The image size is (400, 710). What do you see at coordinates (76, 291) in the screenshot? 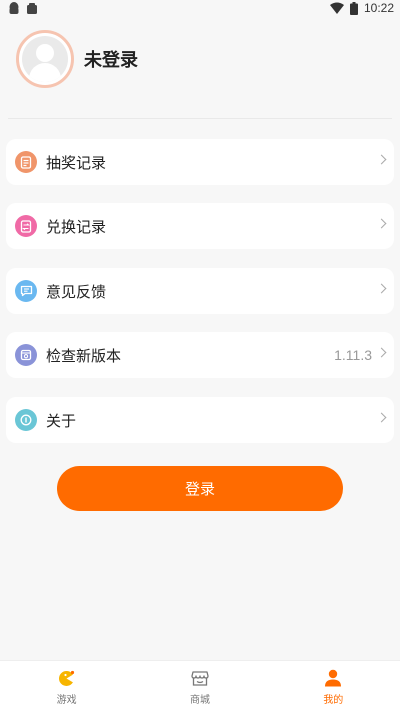
I see `menu-item-label: 意见反馈` at bounding box center [76, 291].